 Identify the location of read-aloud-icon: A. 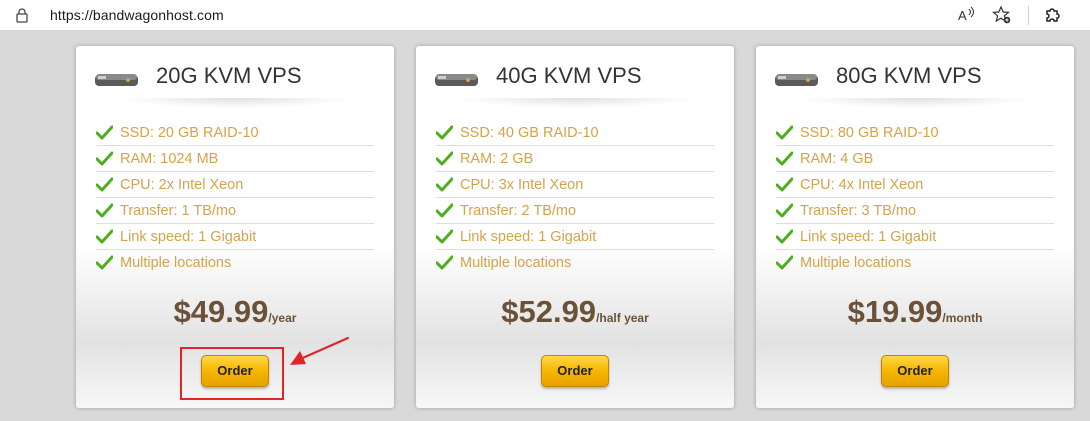
(966, 15).